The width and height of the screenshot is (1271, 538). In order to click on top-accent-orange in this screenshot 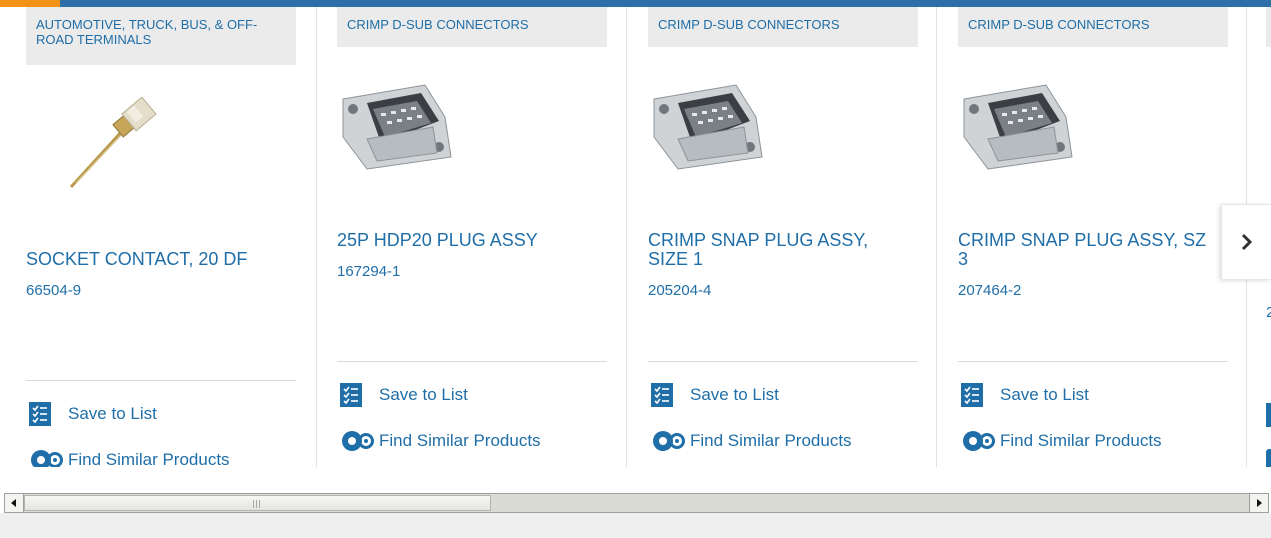, I will do `click(30, 3)`.